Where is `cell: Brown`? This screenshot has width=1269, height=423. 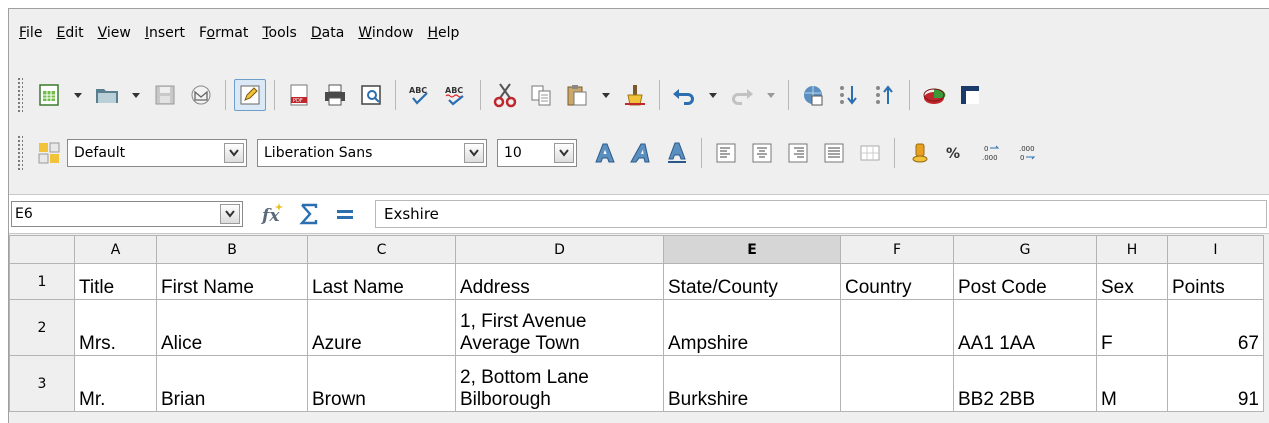
cell: Brown is located at coordinates (381, 383).